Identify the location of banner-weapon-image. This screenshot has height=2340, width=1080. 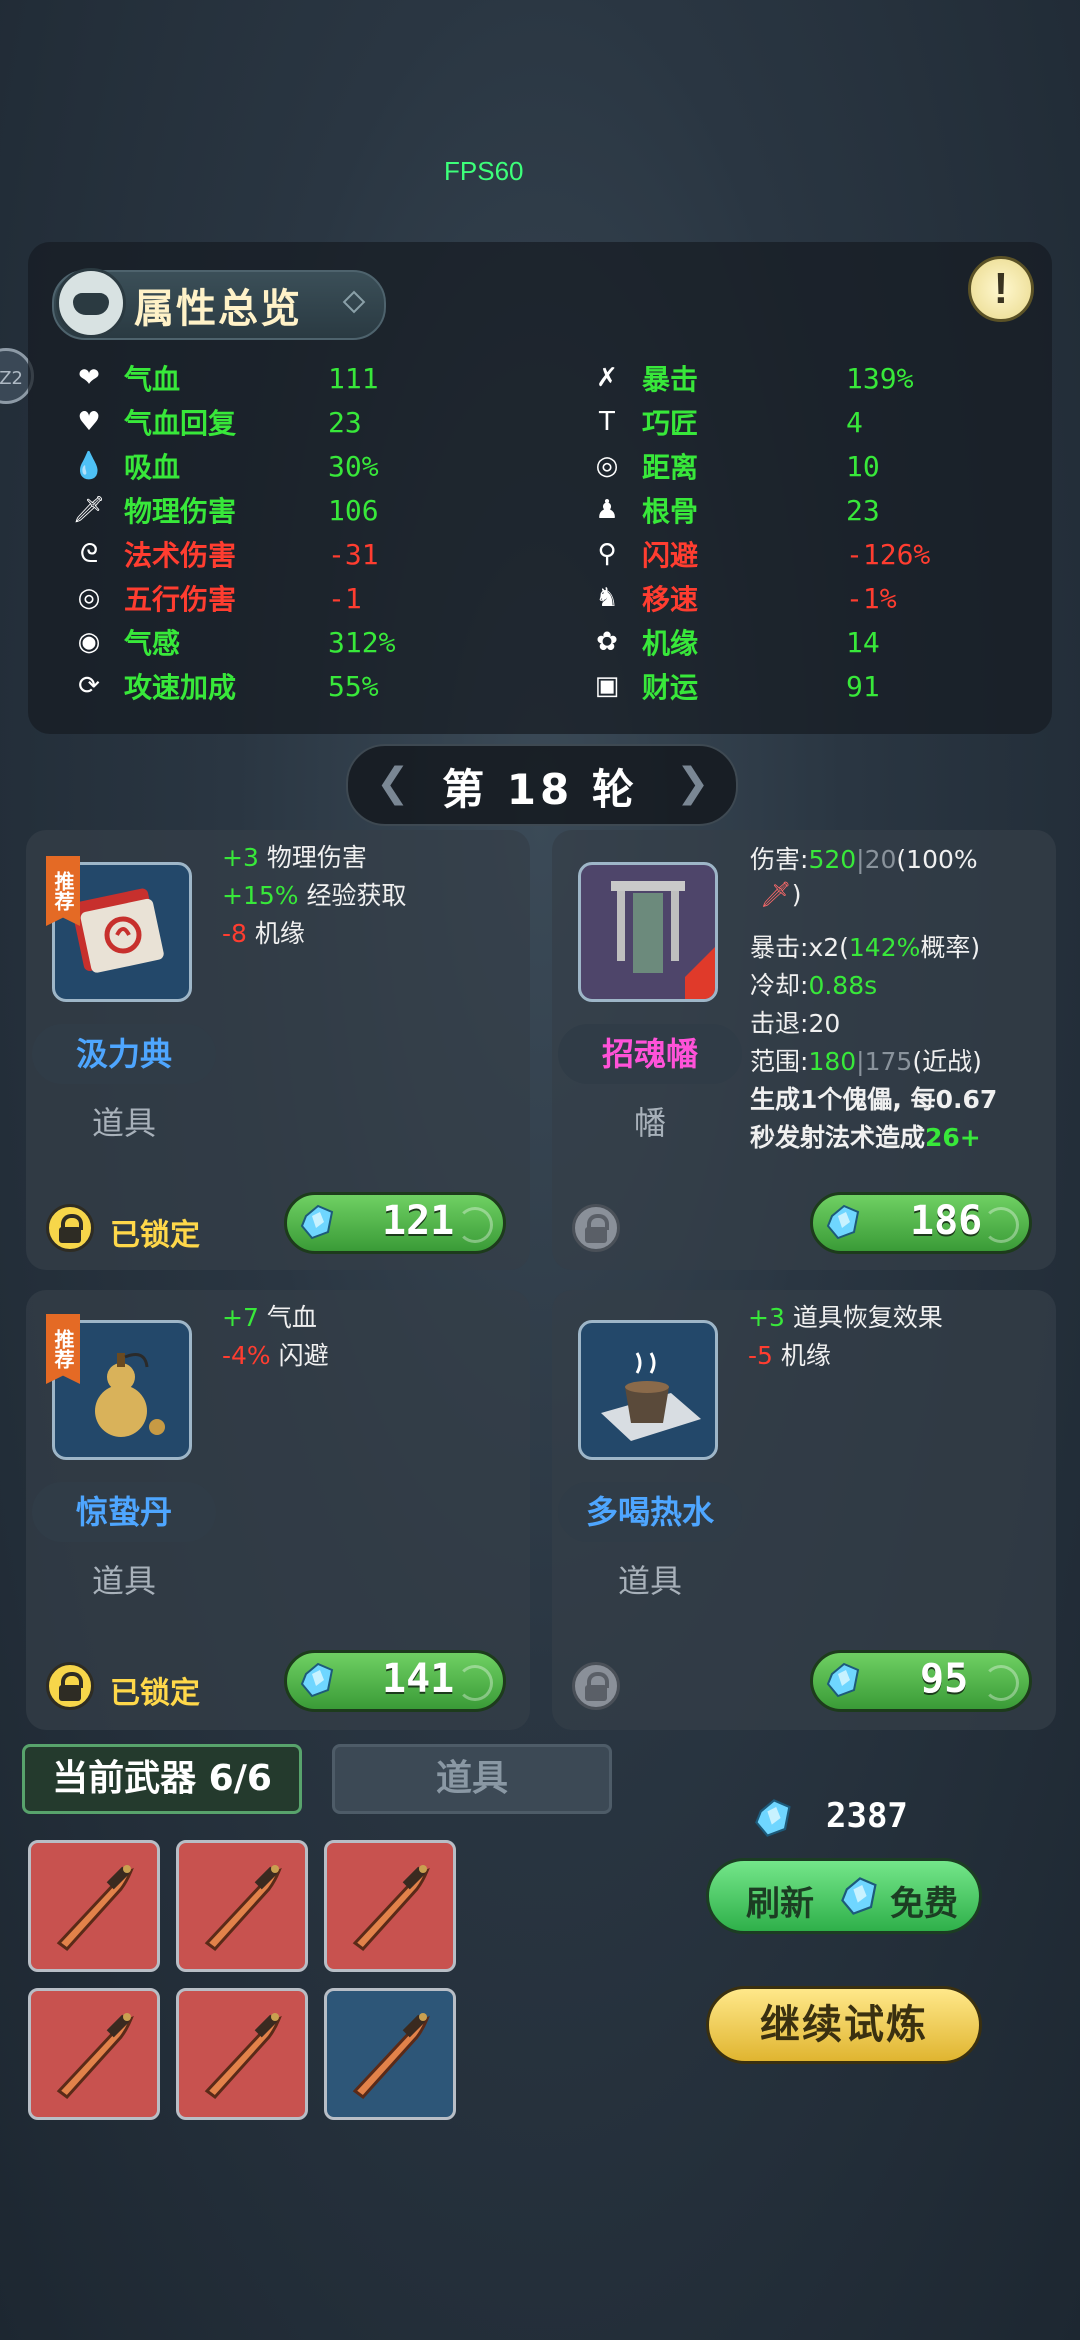
(648, 932).